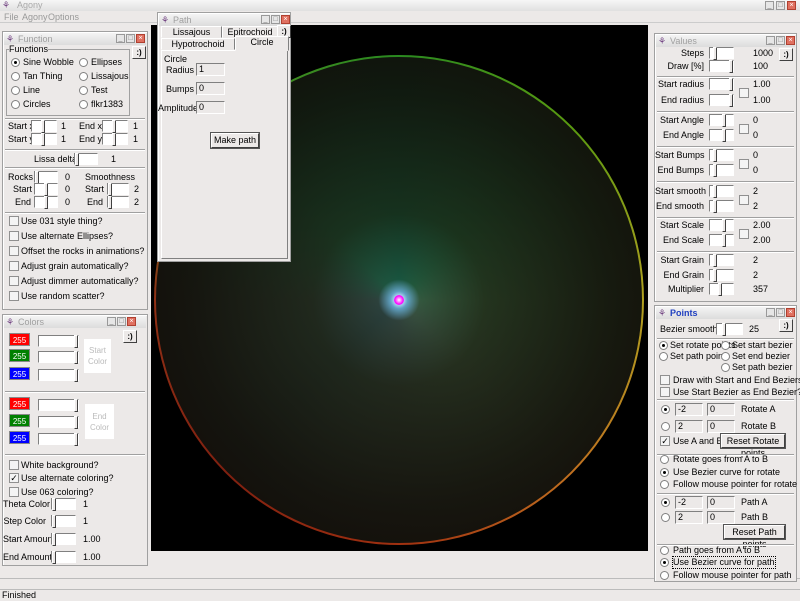 This screenshot has height=601, width=800. Describe the element at coordinates (58, 375) in the screenshot. I see `start-blue-slider` at that location.